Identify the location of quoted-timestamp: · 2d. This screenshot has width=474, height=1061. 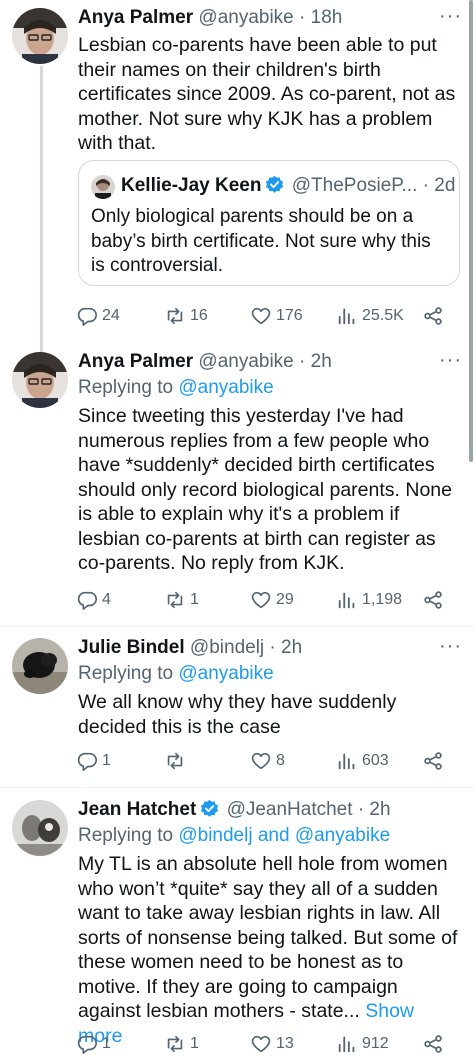
(439, 185).